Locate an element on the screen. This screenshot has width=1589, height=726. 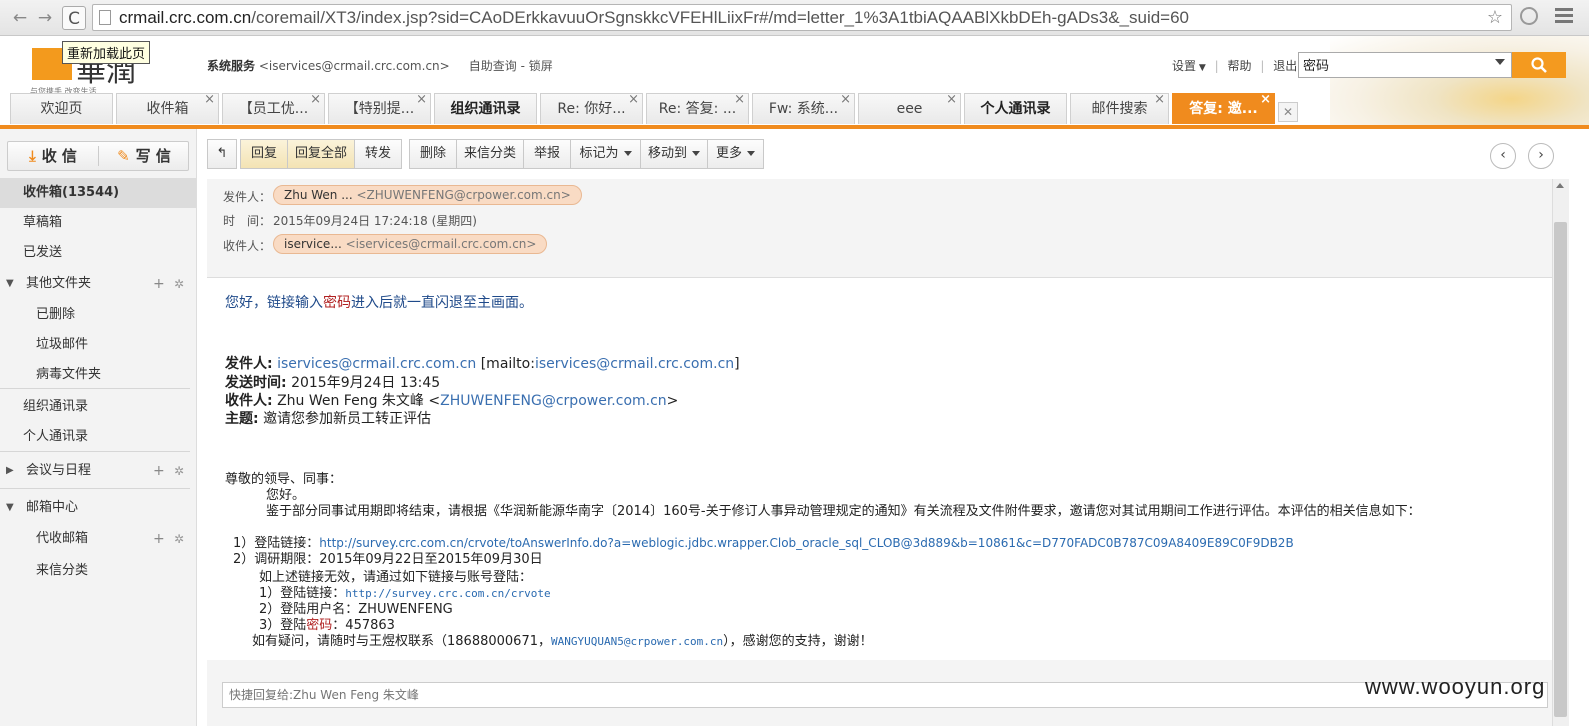
forward-icon: → is located at coordinates (45, 18).